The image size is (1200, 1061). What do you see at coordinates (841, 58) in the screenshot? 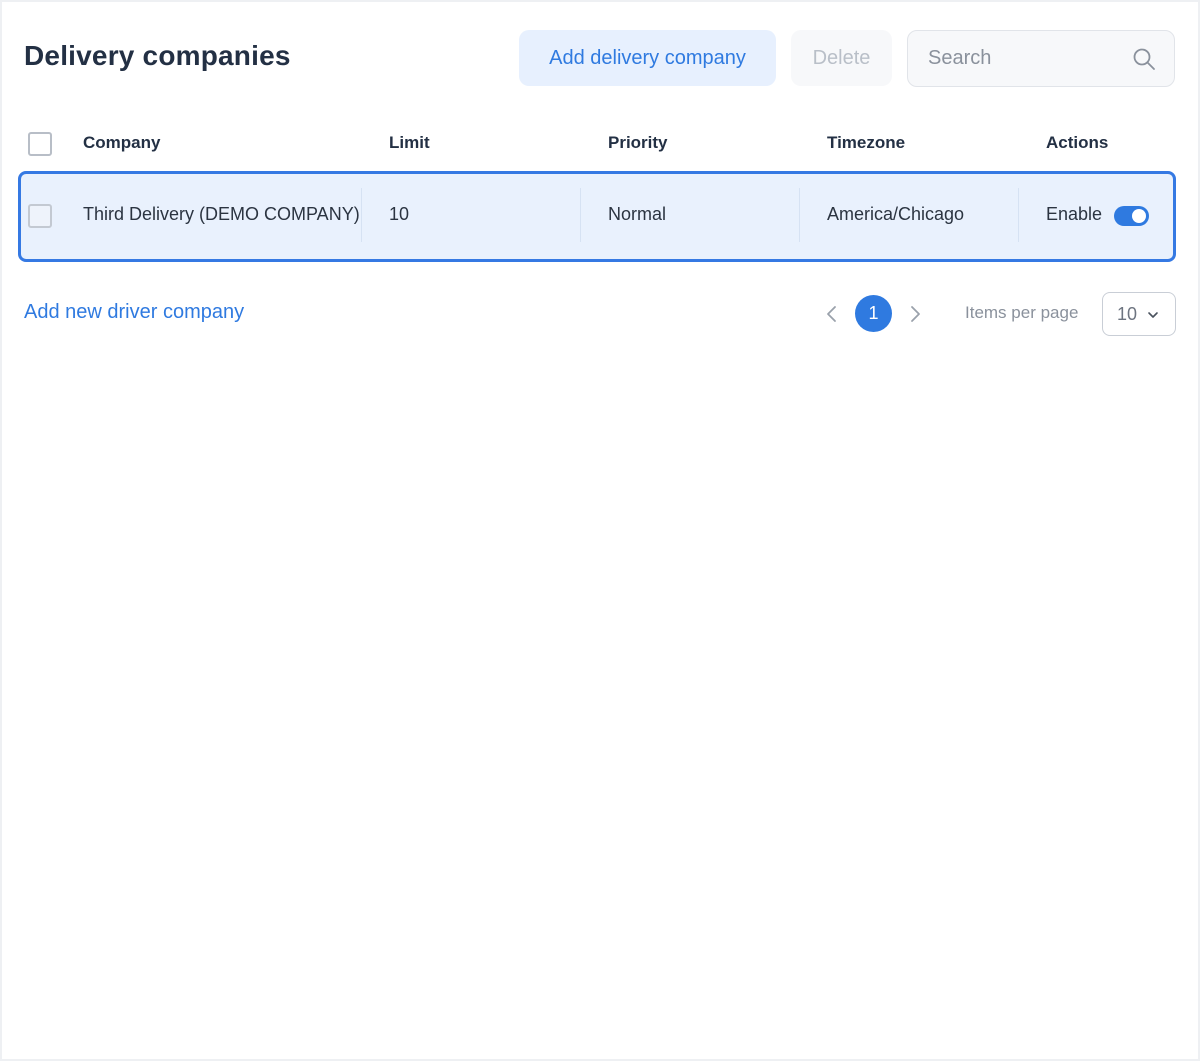
I see `delete-button: Delete` at bounding box center [841, 58].